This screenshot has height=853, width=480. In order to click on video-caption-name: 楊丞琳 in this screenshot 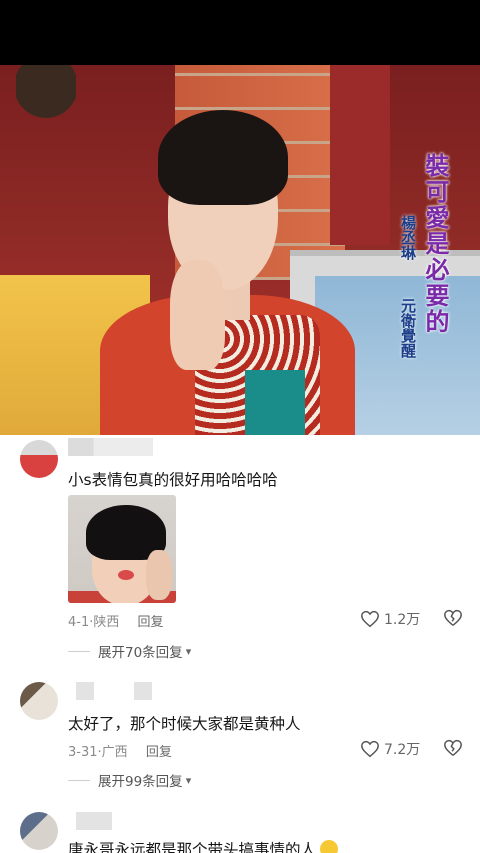, I will do `click(408, 237)`.